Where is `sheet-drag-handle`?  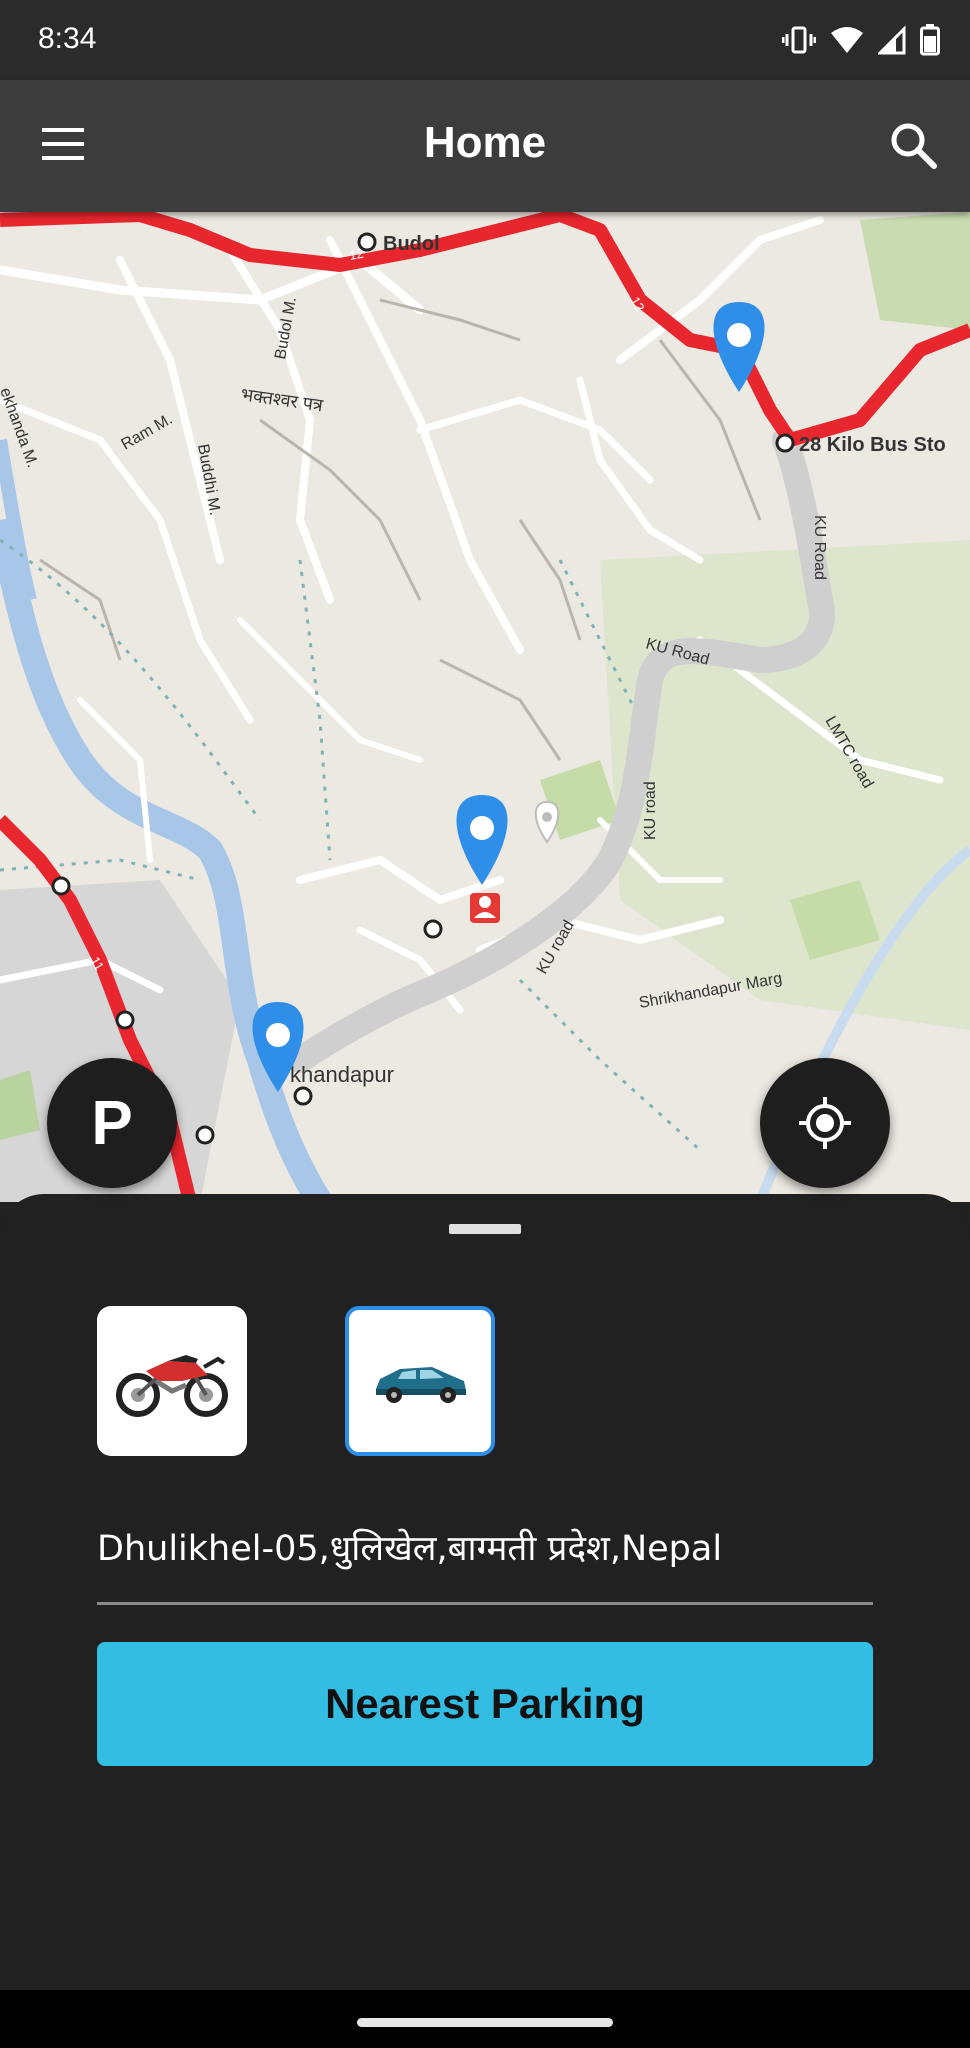
sheet-drag-handle is located at coordinates (485, 1229).